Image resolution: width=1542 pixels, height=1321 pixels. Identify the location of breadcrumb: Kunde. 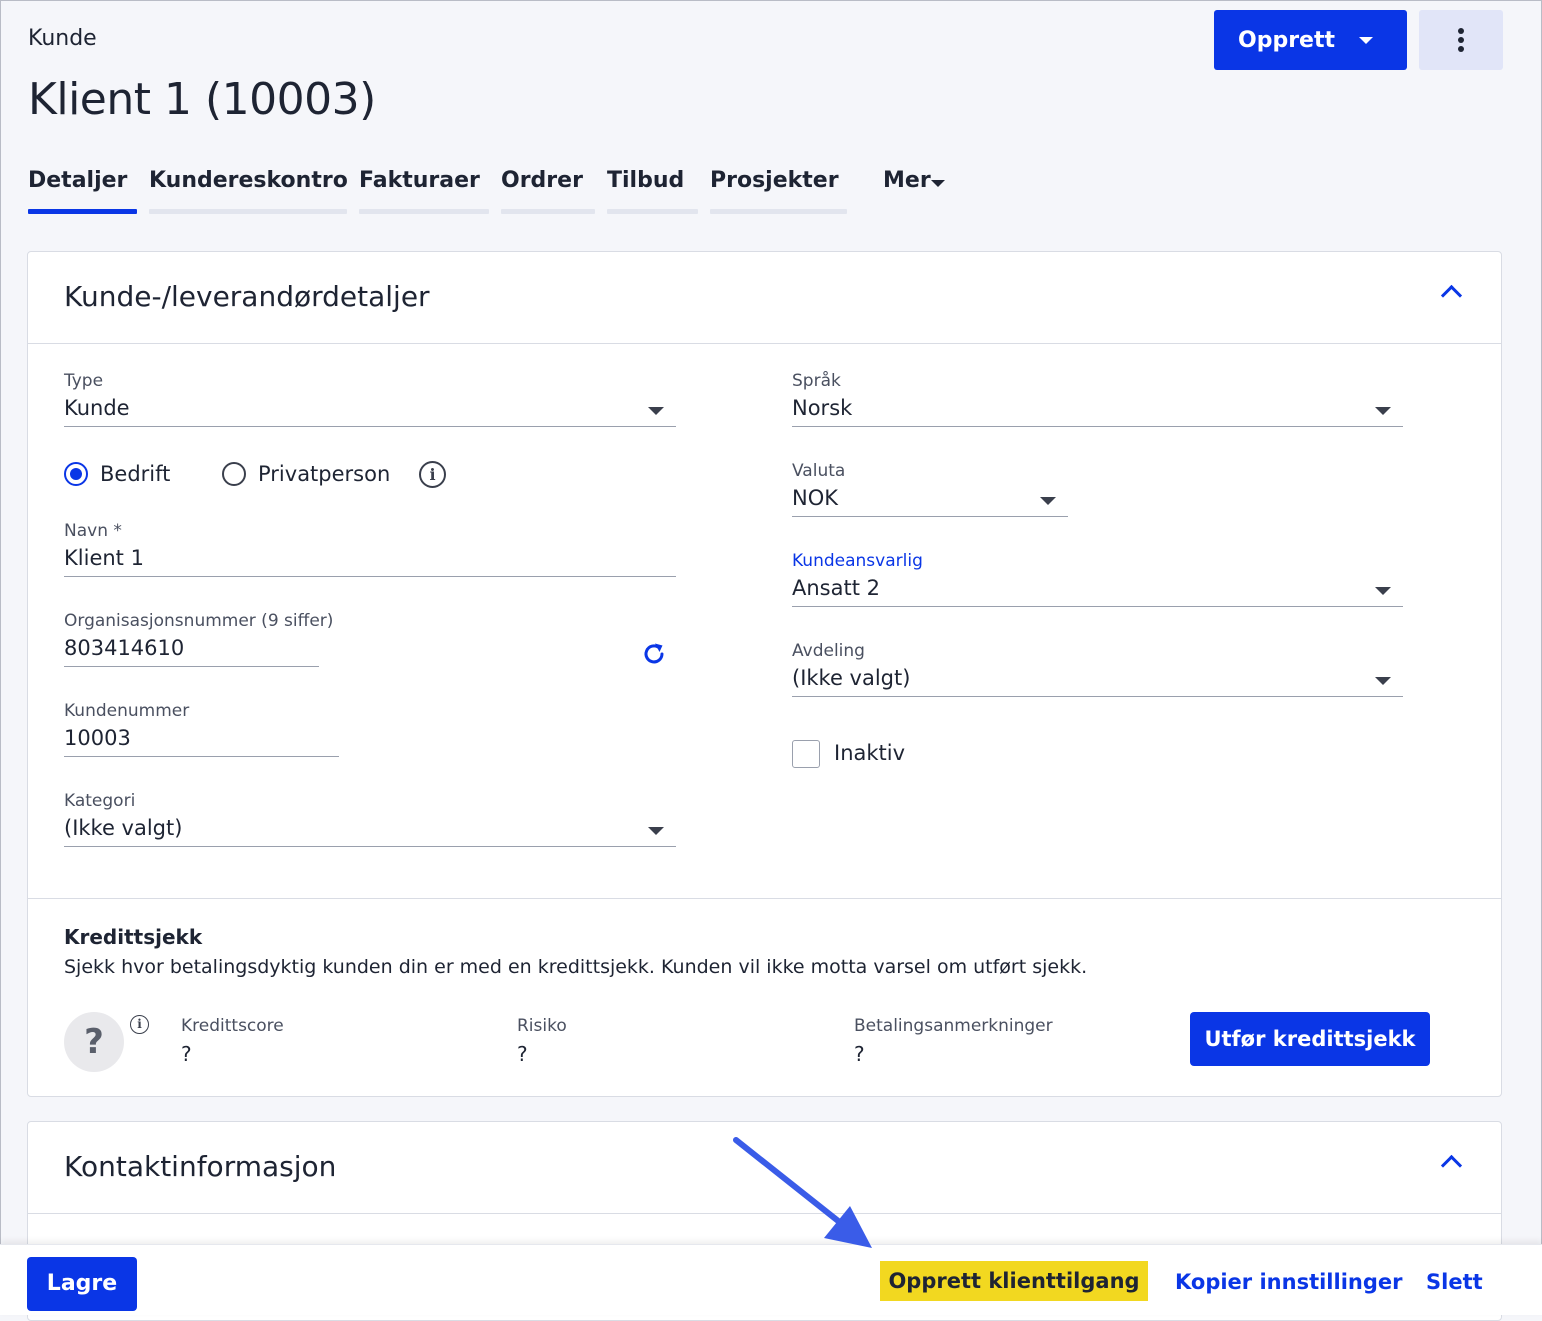
(62, 38).